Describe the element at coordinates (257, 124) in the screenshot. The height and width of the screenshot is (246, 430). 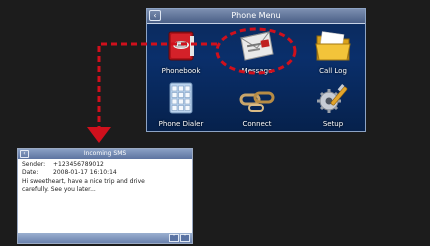
I see `menu-item-label: Connect` at that location.